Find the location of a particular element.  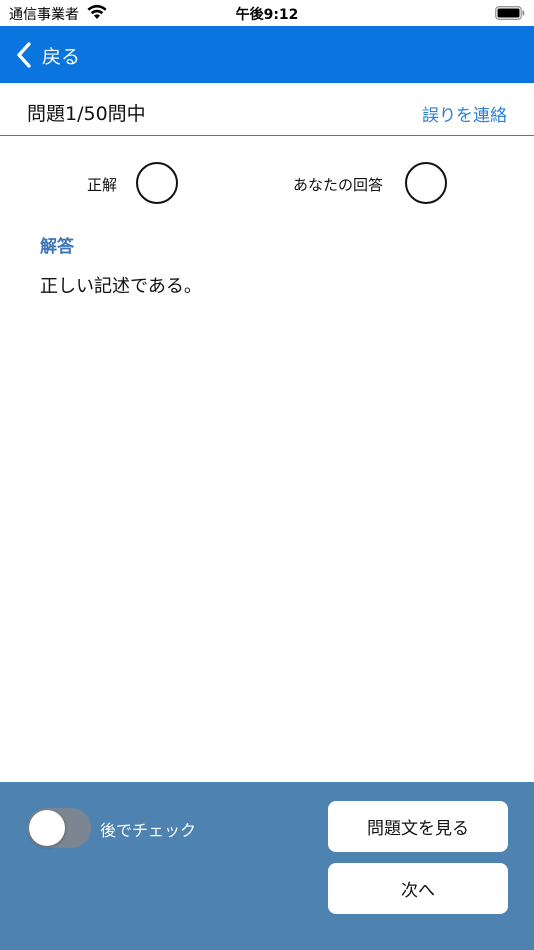

correct-answer-circle-mark-icon is located at coordinates (157, 183).